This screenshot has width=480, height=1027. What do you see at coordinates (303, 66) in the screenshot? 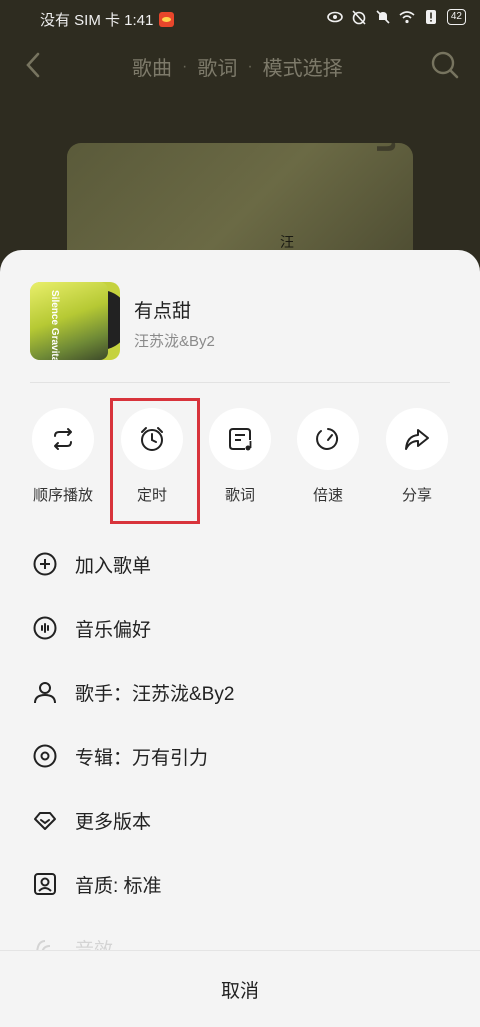
I see `tab-mode-select: 模式选择` at bounding box center [303, 66].